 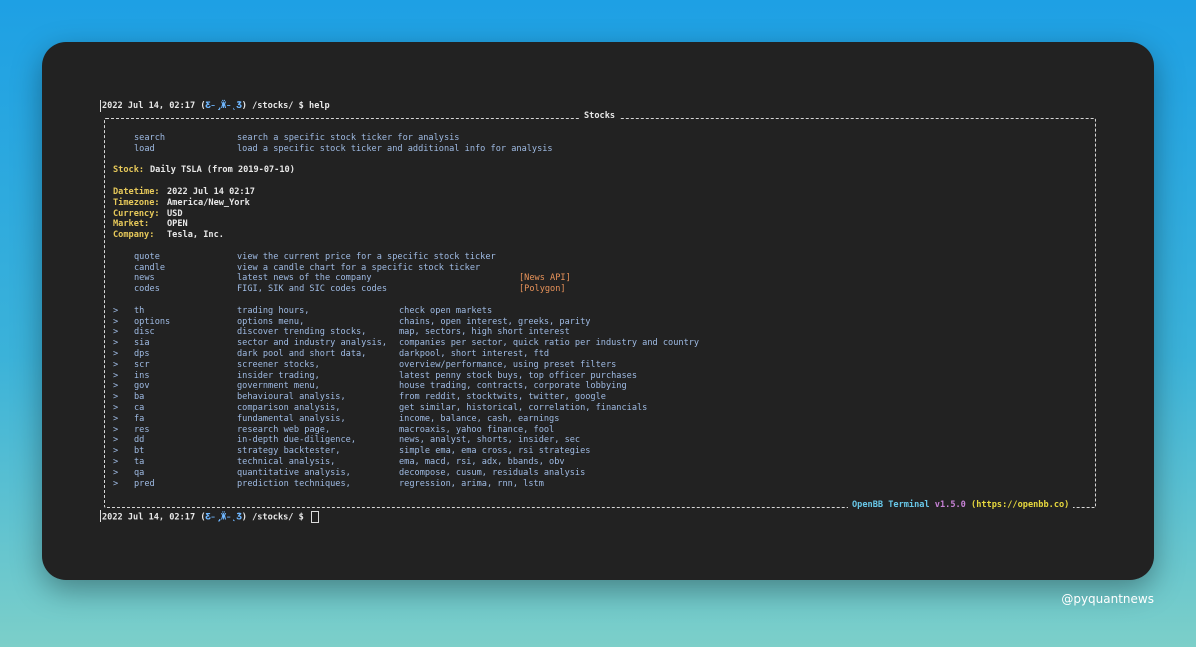 I want to click on menu-name: gov, so click(x=142, y=386).